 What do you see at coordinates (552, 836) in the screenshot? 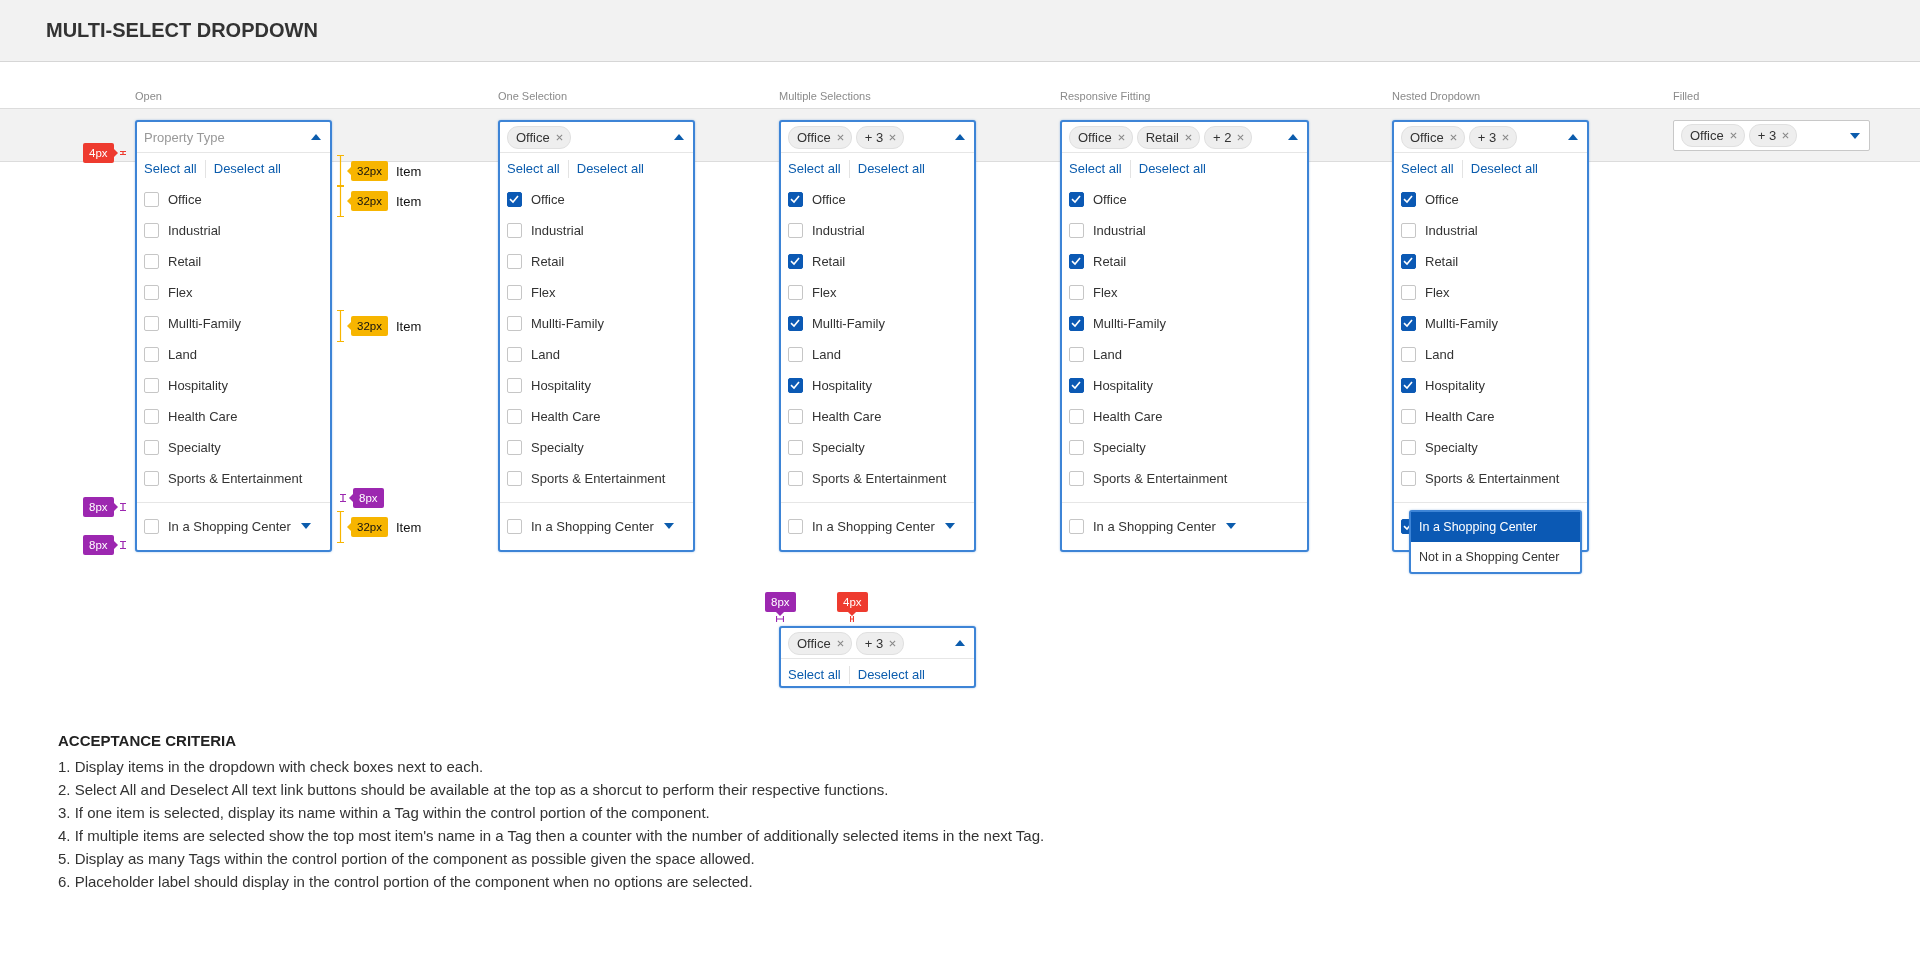
I see `criteria-item: 4. If multiple items are selected show the top most item's name in a Tag then a counter with the number of additionally selected items in the next Tag.` at bounding box center [552, 836].